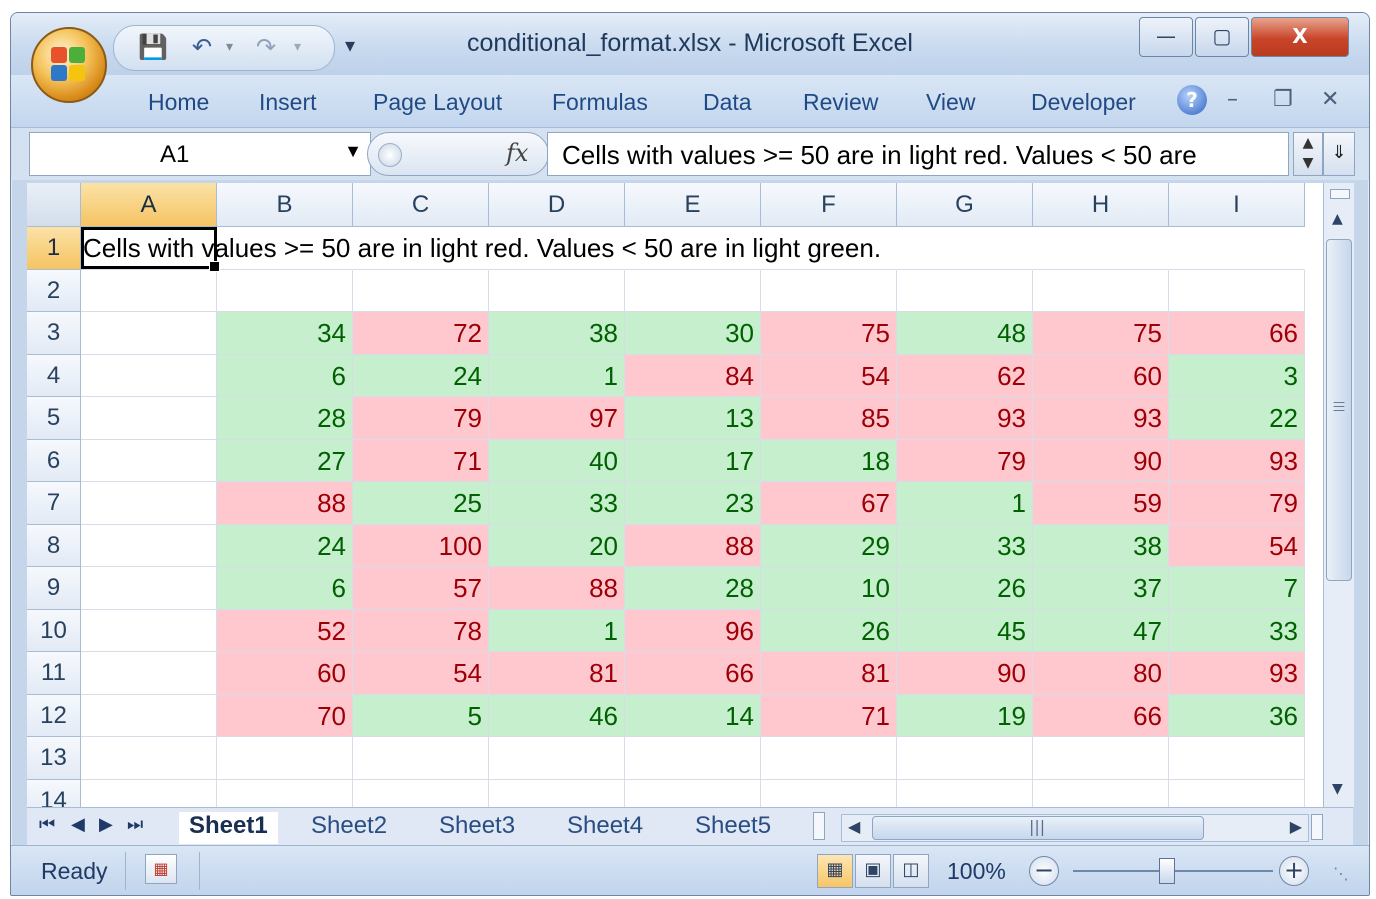 The image size is (1376, 899). What do you see at coordinates (727, 102) in the screenshot?
I see `tab-data: Data` at bounding box center [727, 102].